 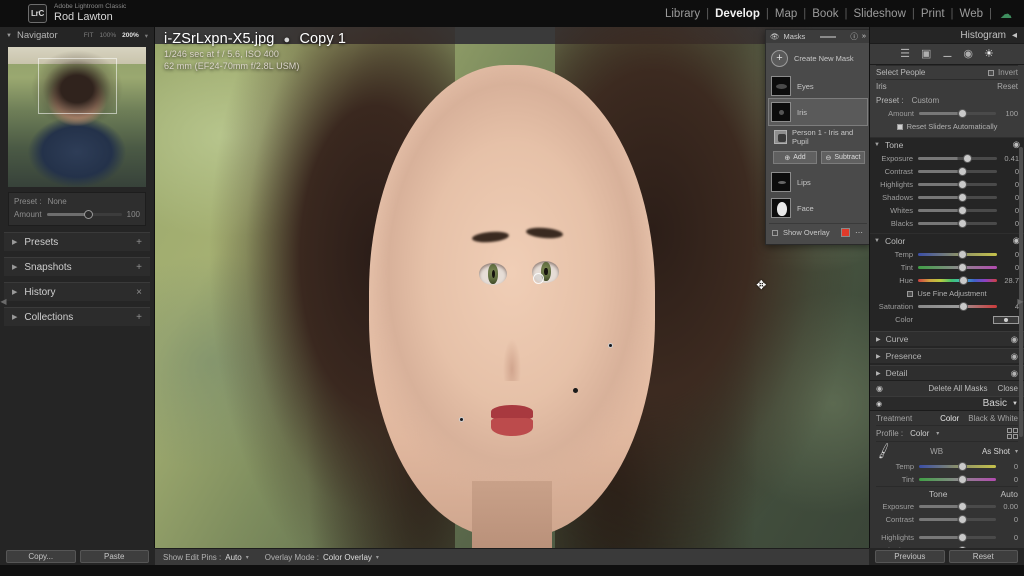 What do you see at coordinates (818, 86) in the screenshot?
I see `mask-item-eyes: Eyes` at bounding box center [818, 86].